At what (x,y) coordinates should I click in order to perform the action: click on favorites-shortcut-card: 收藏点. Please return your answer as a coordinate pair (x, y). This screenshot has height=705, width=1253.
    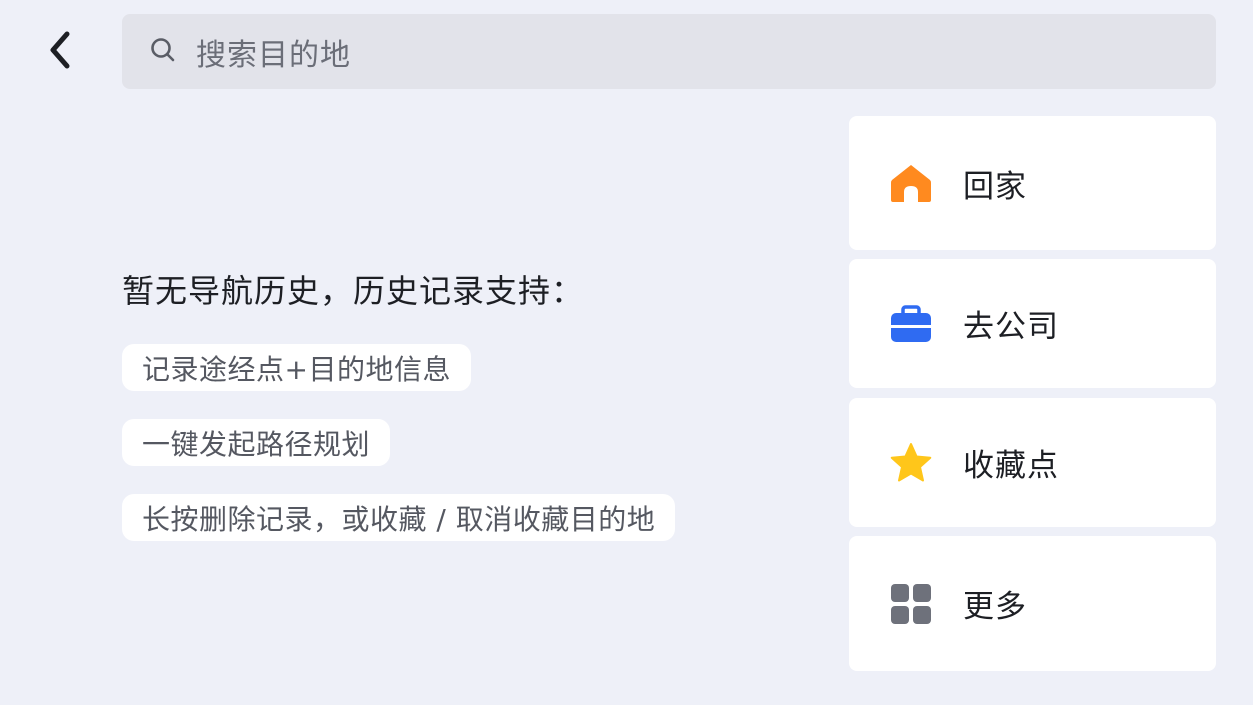
    Looking at the image, I should click on (1032, 462).